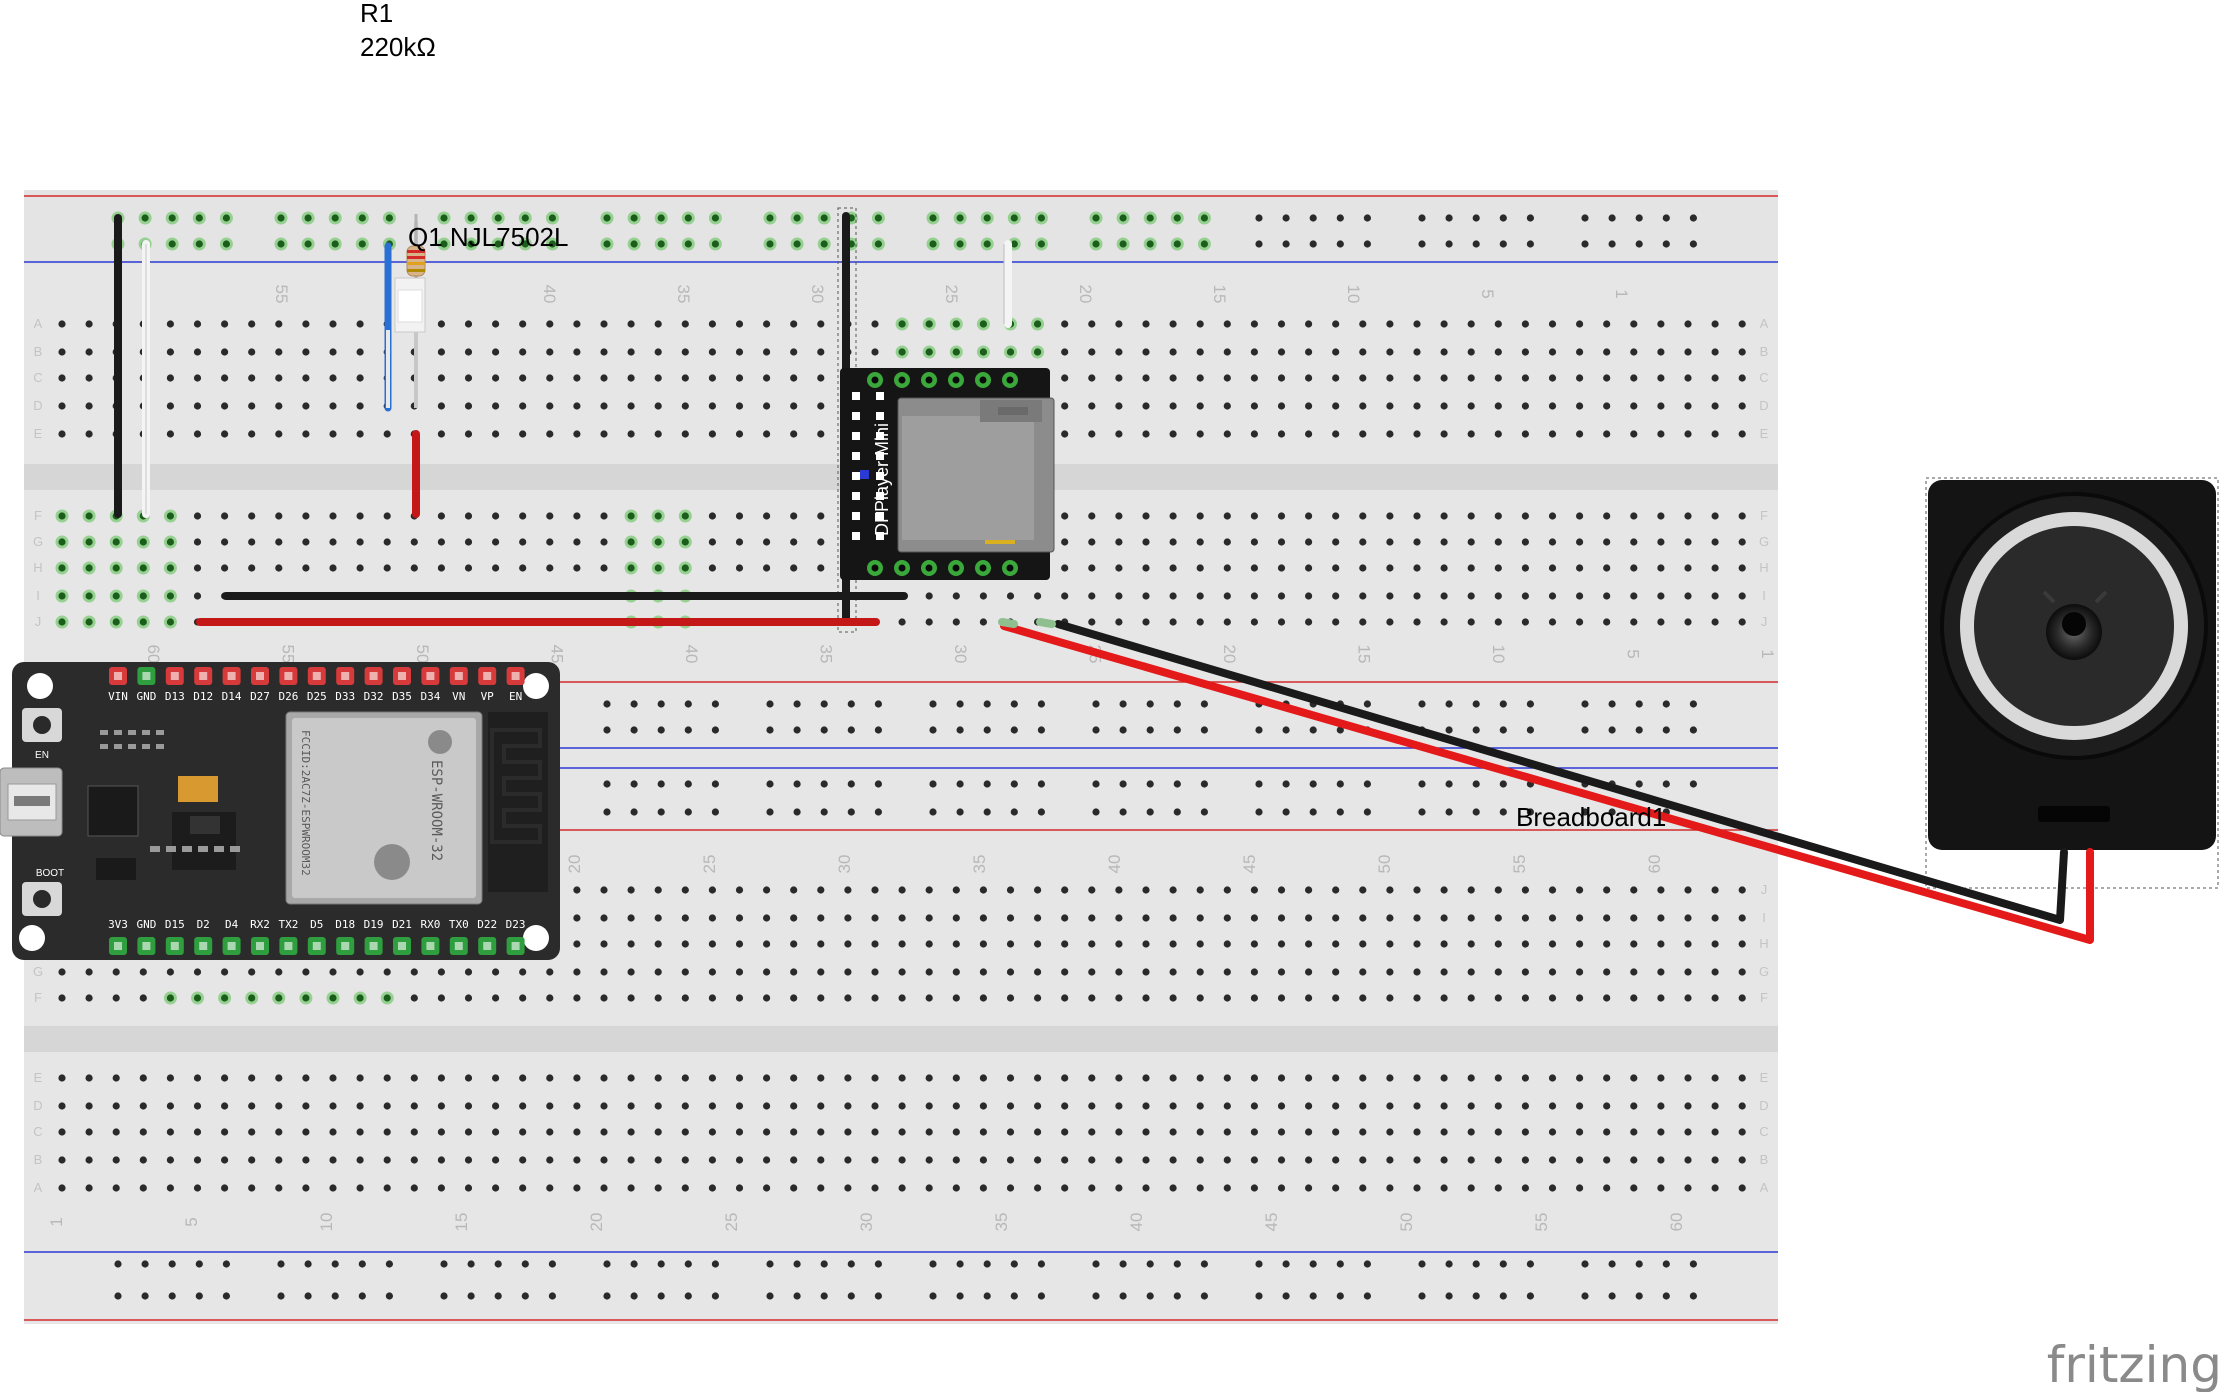 This screenshot has width=2223, height=1392. Describe the element at coordinates (817, 294) in the screenshot. I see `column-number: 30` at that location.